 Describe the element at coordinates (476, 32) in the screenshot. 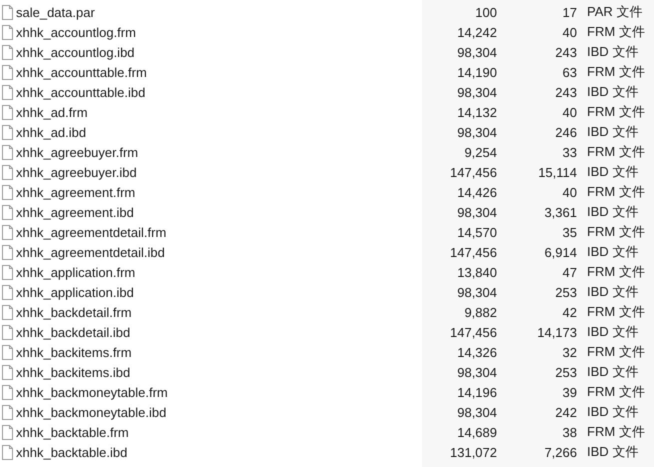

I see `table-cell-text: 14,242` at that location.